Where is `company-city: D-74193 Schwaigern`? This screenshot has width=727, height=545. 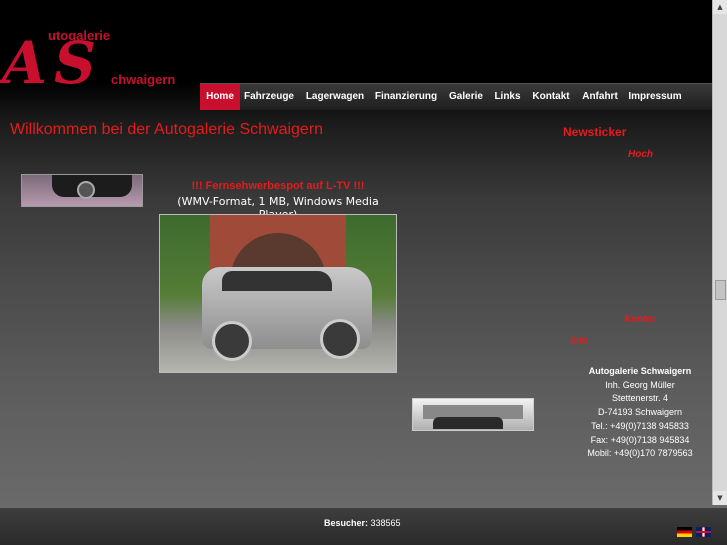
company-city: D-74193 Schwaigern is located at coordinates (640, 412).